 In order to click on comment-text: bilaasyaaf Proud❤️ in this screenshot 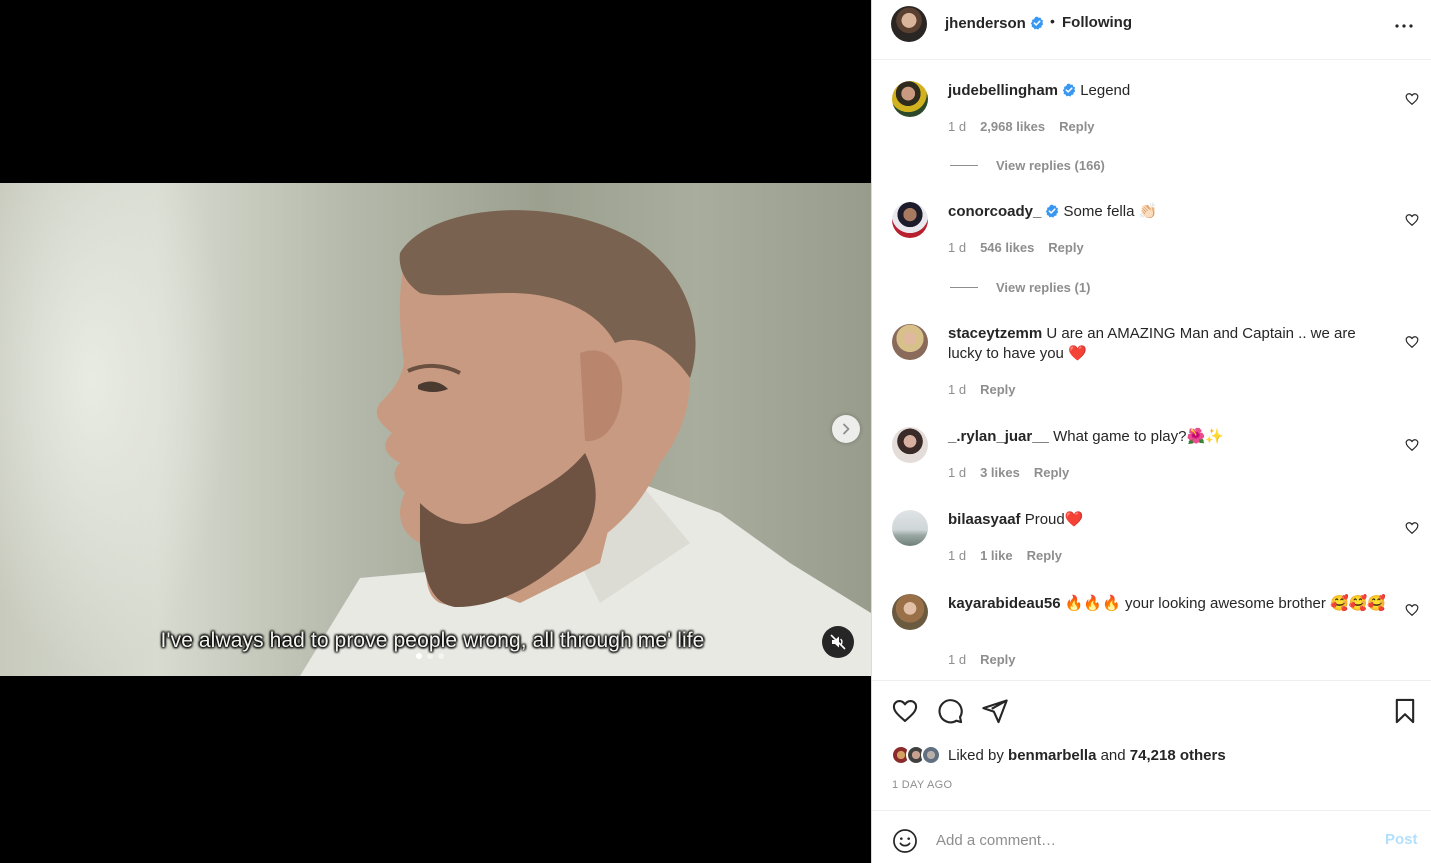, I will do `click(1168, 520)`.